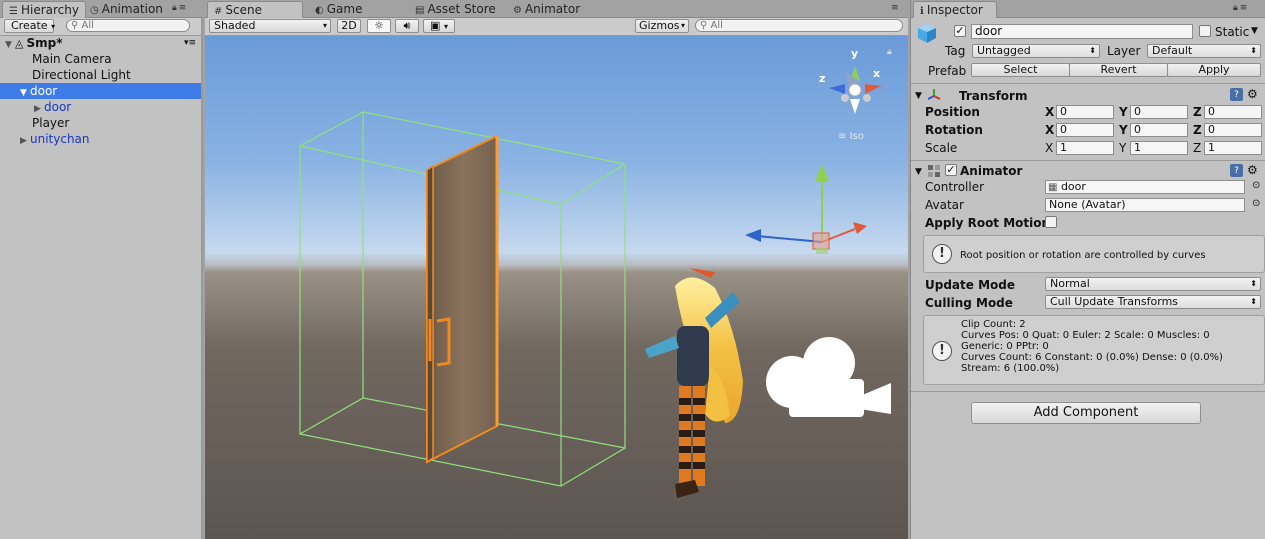 Image resolution: width=1265 pixels, height=539 pixels. What do you see at coordinates (100, 123) in the screenshot?
I see `hierarchy-item-player: Player` at bounding box center [100, 123].